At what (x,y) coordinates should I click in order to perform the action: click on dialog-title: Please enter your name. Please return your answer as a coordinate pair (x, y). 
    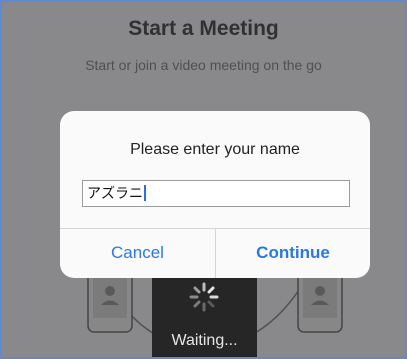
    Looking at the image, I should click on (215, 149).